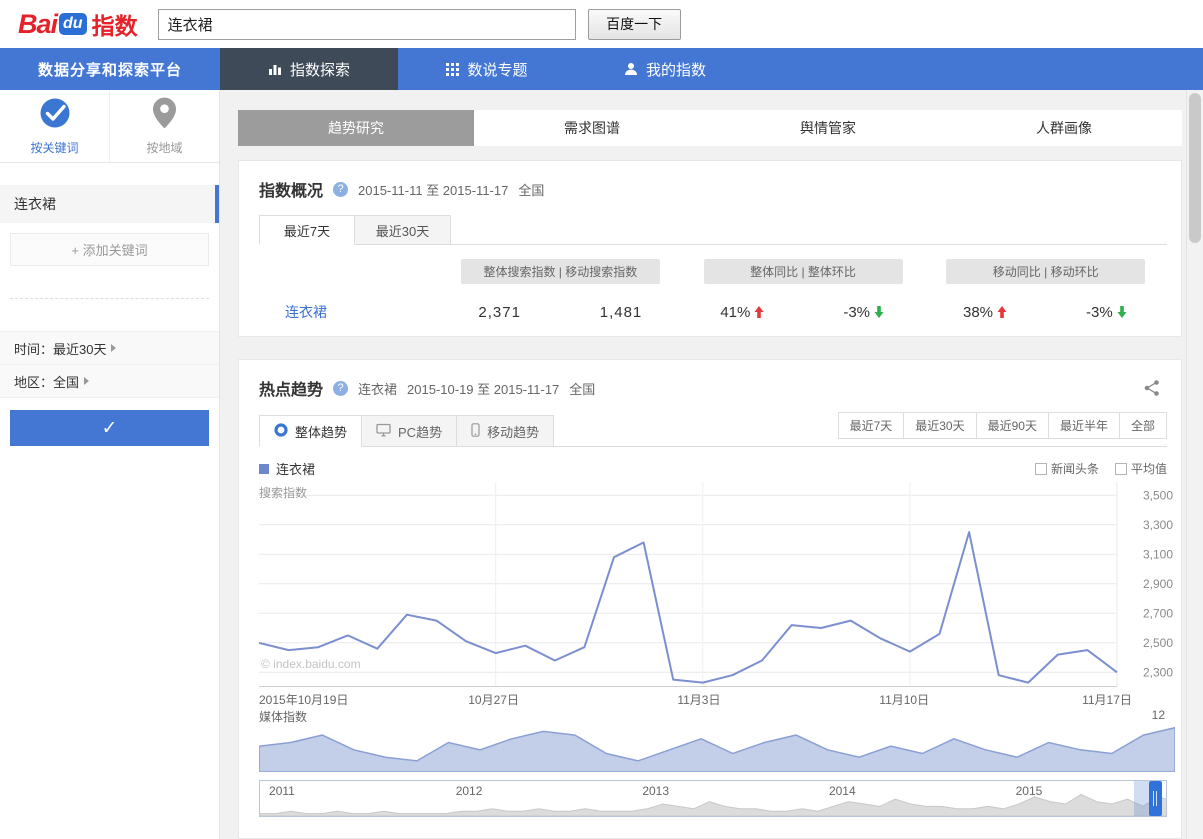 The height and width of the screenshot is (839, 1203). What do you see at coordinates (109, 204) in the screenshot?
I see `keyword-list-item: 连衣裙` at bounding box center [109, 204].